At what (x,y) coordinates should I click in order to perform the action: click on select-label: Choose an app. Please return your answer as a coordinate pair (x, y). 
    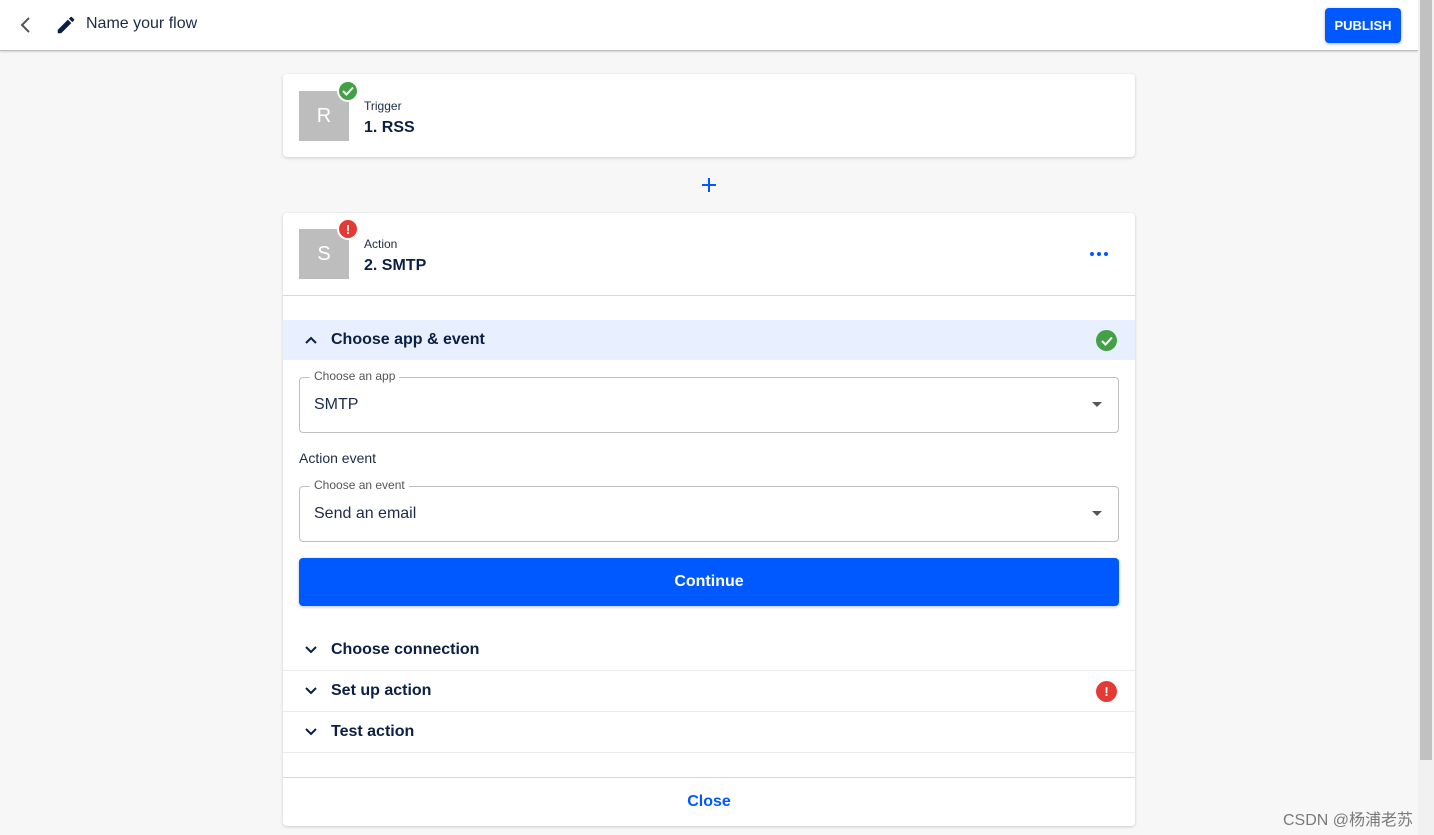
    Looking at the image, I should click on (355, 376).